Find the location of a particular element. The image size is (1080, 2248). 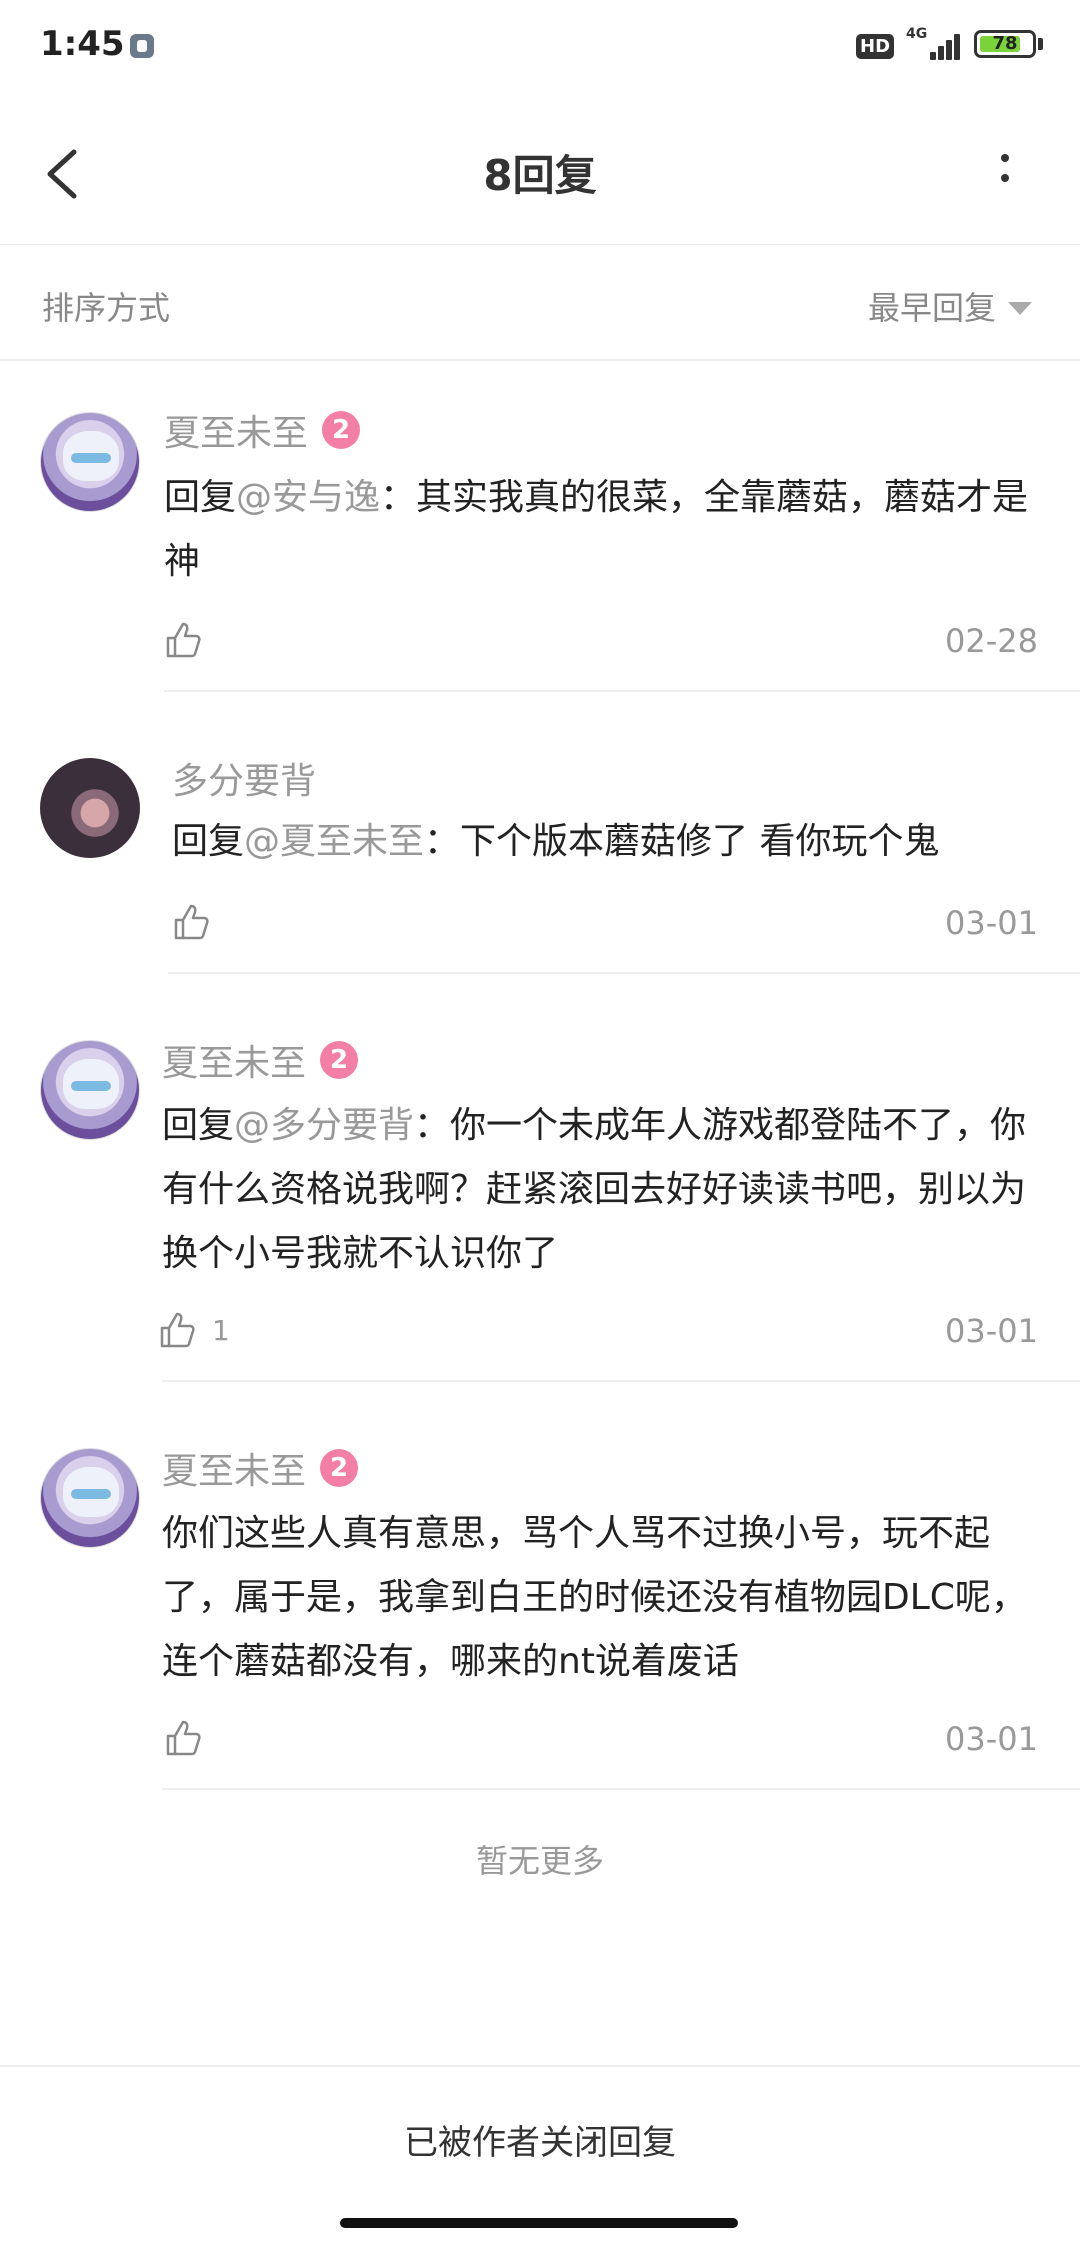

username-row: 多分要背 is located at coordinates (244, 778).